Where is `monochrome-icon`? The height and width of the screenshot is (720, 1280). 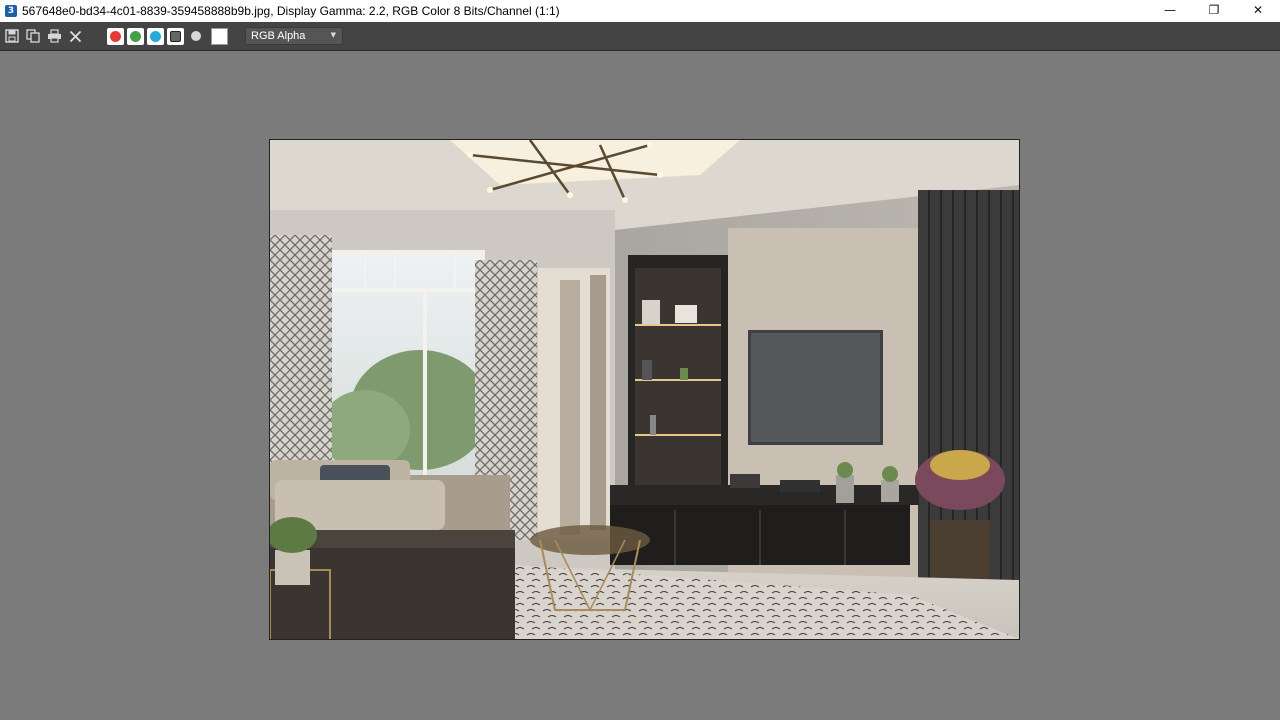 monochrome-icon is located at coordinates (175, 36).